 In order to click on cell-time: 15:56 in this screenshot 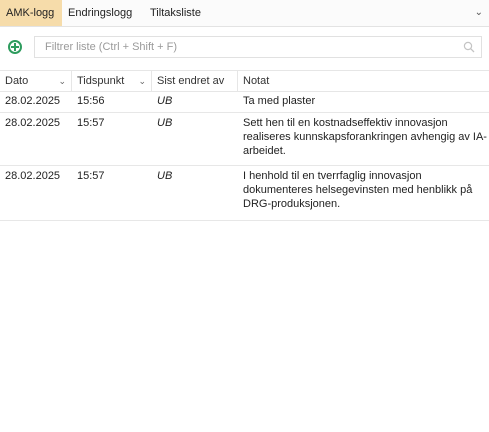, I will do `click(91, 101)`.